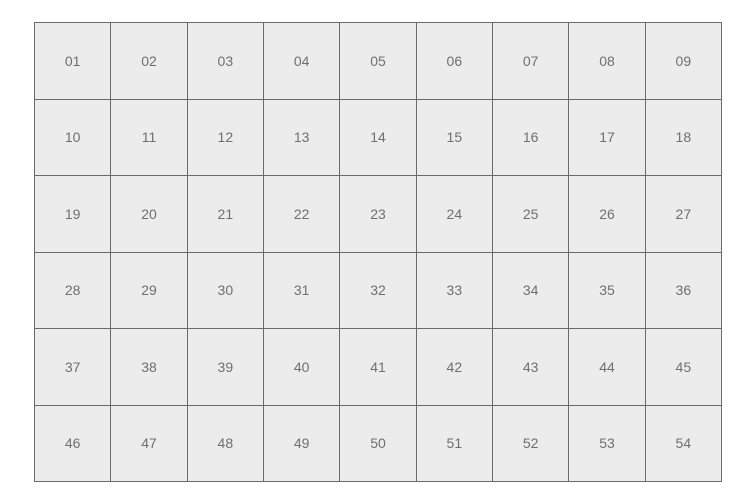 Image resolution: width=756 pixels, height=504 pixels. What do you see at coordinates (73, 137) in the screenshot?
I see `grid-cell-10: 10` at bounding box center [73, 137].